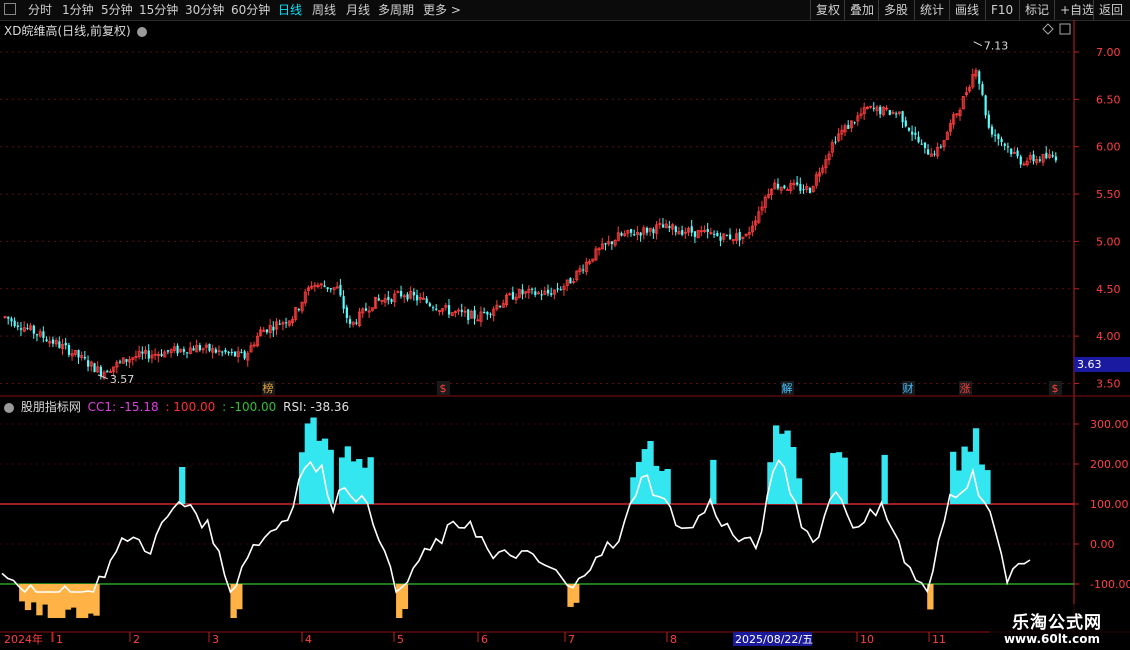 Image resolution: width=1130 pixels, height=650 pixels. I want to click on current-price-tag-text: 3.63, so click(1089, 364).